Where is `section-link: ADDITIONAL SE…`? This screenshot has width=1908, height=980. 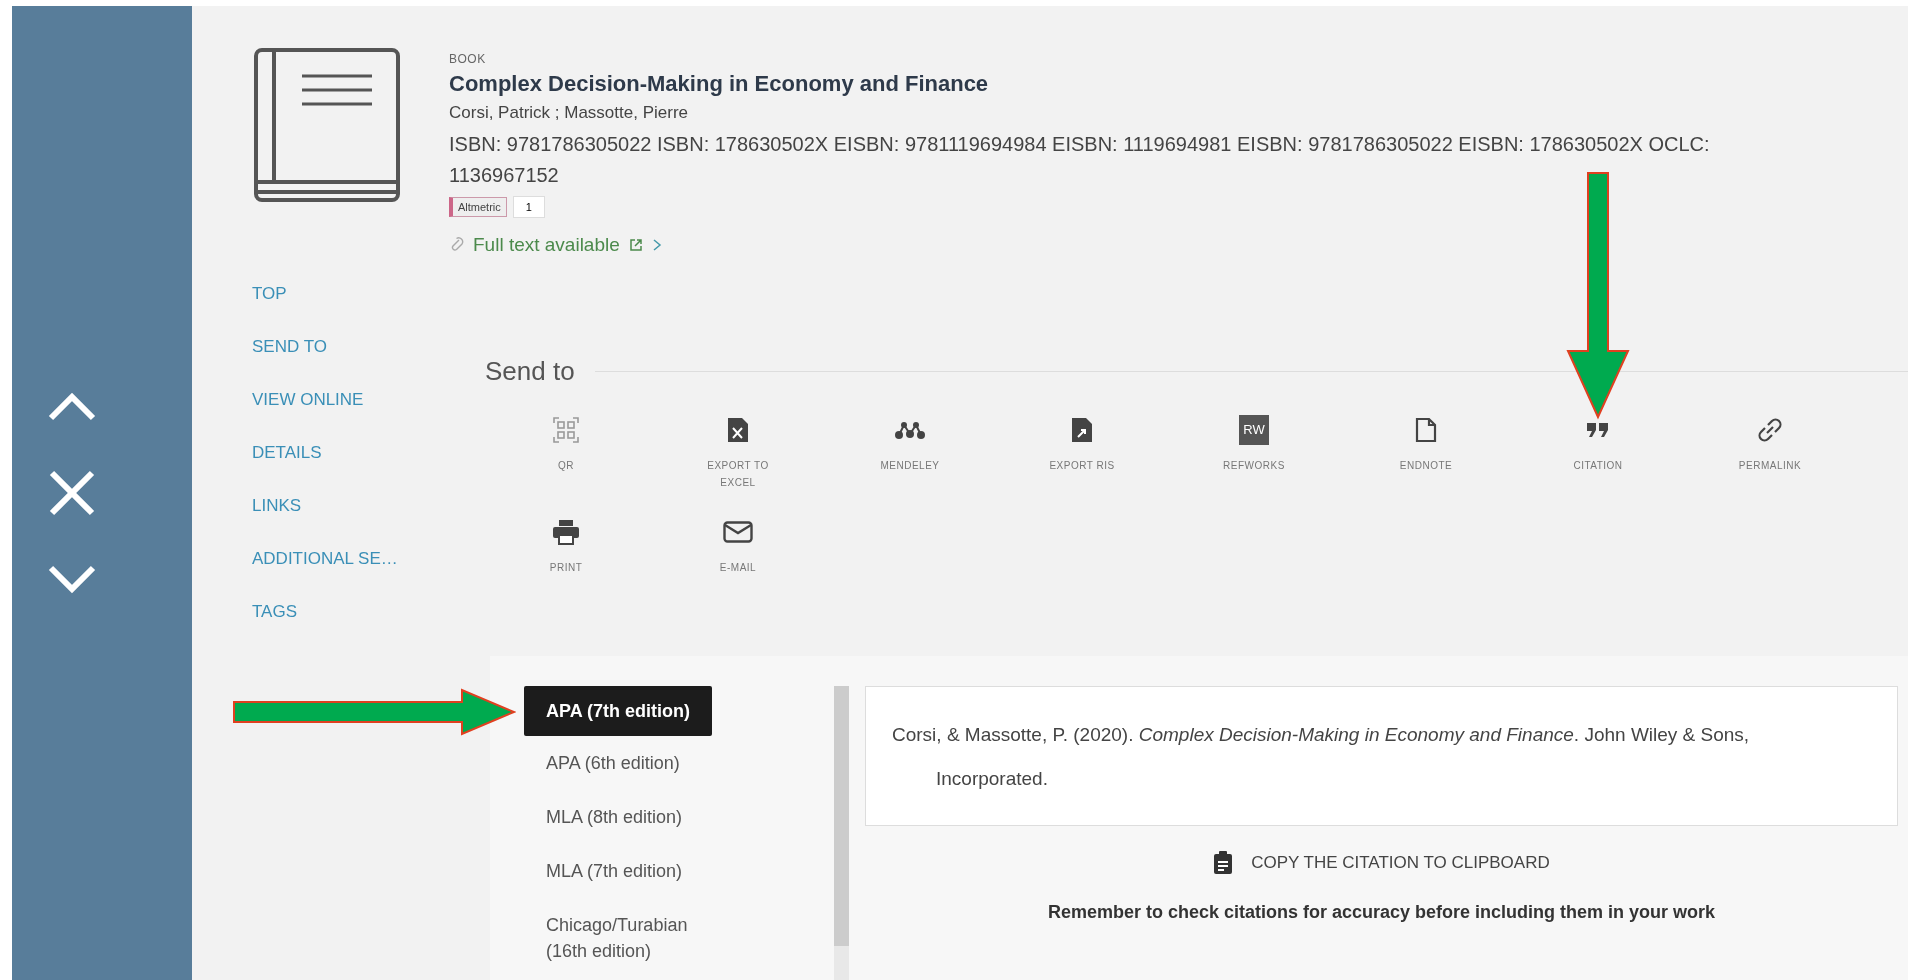
section-link: ADDITIONAL SE… is located at coordinates (350, 559).